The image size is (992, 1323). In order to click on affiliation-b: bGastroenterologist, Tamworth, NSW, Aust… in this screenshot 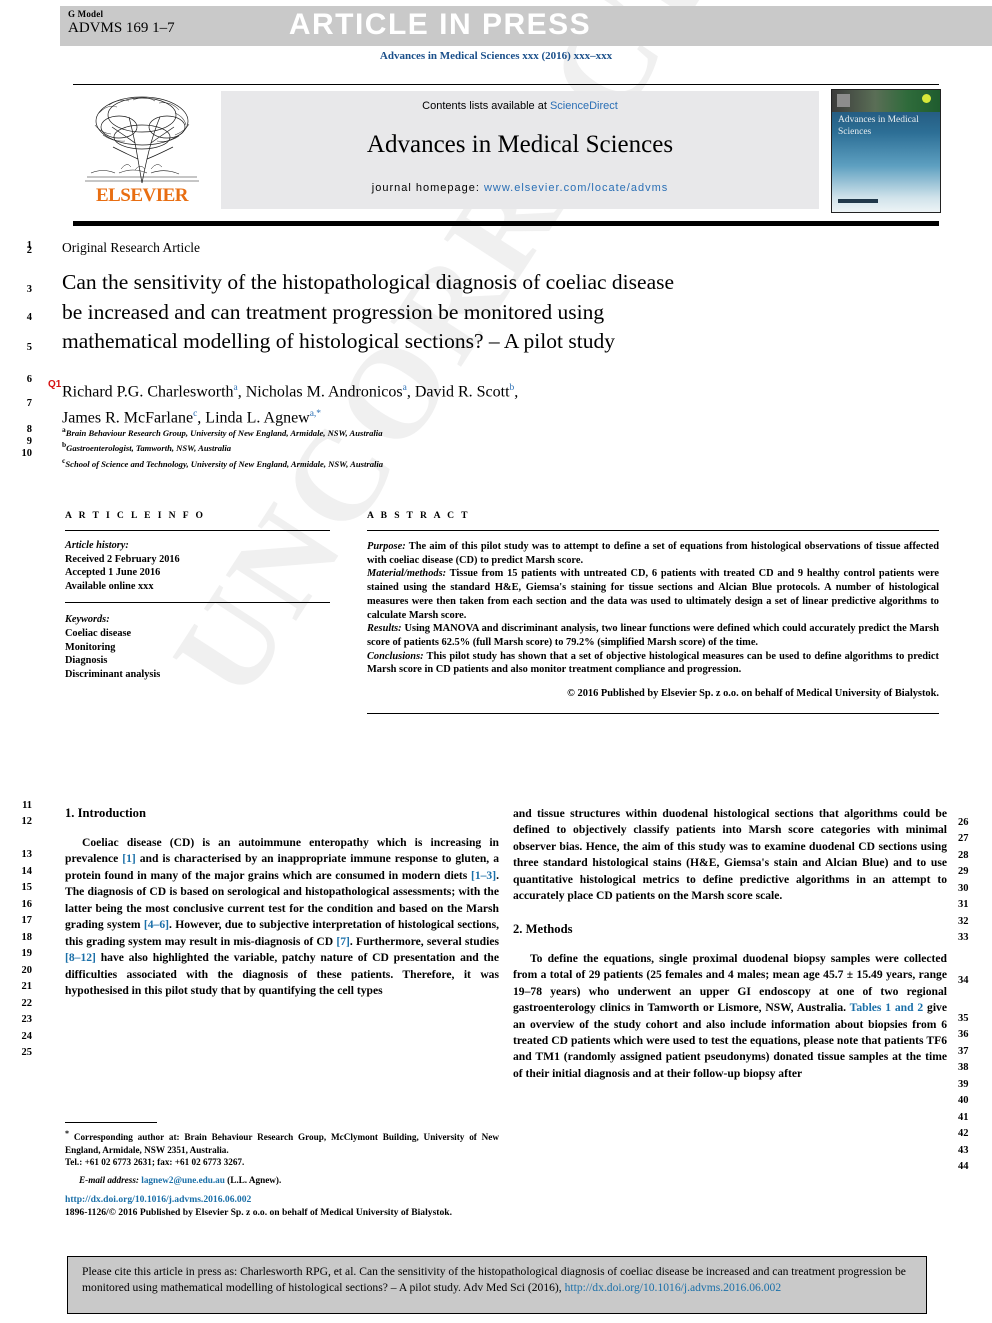, I will do `click(412, 446)`.